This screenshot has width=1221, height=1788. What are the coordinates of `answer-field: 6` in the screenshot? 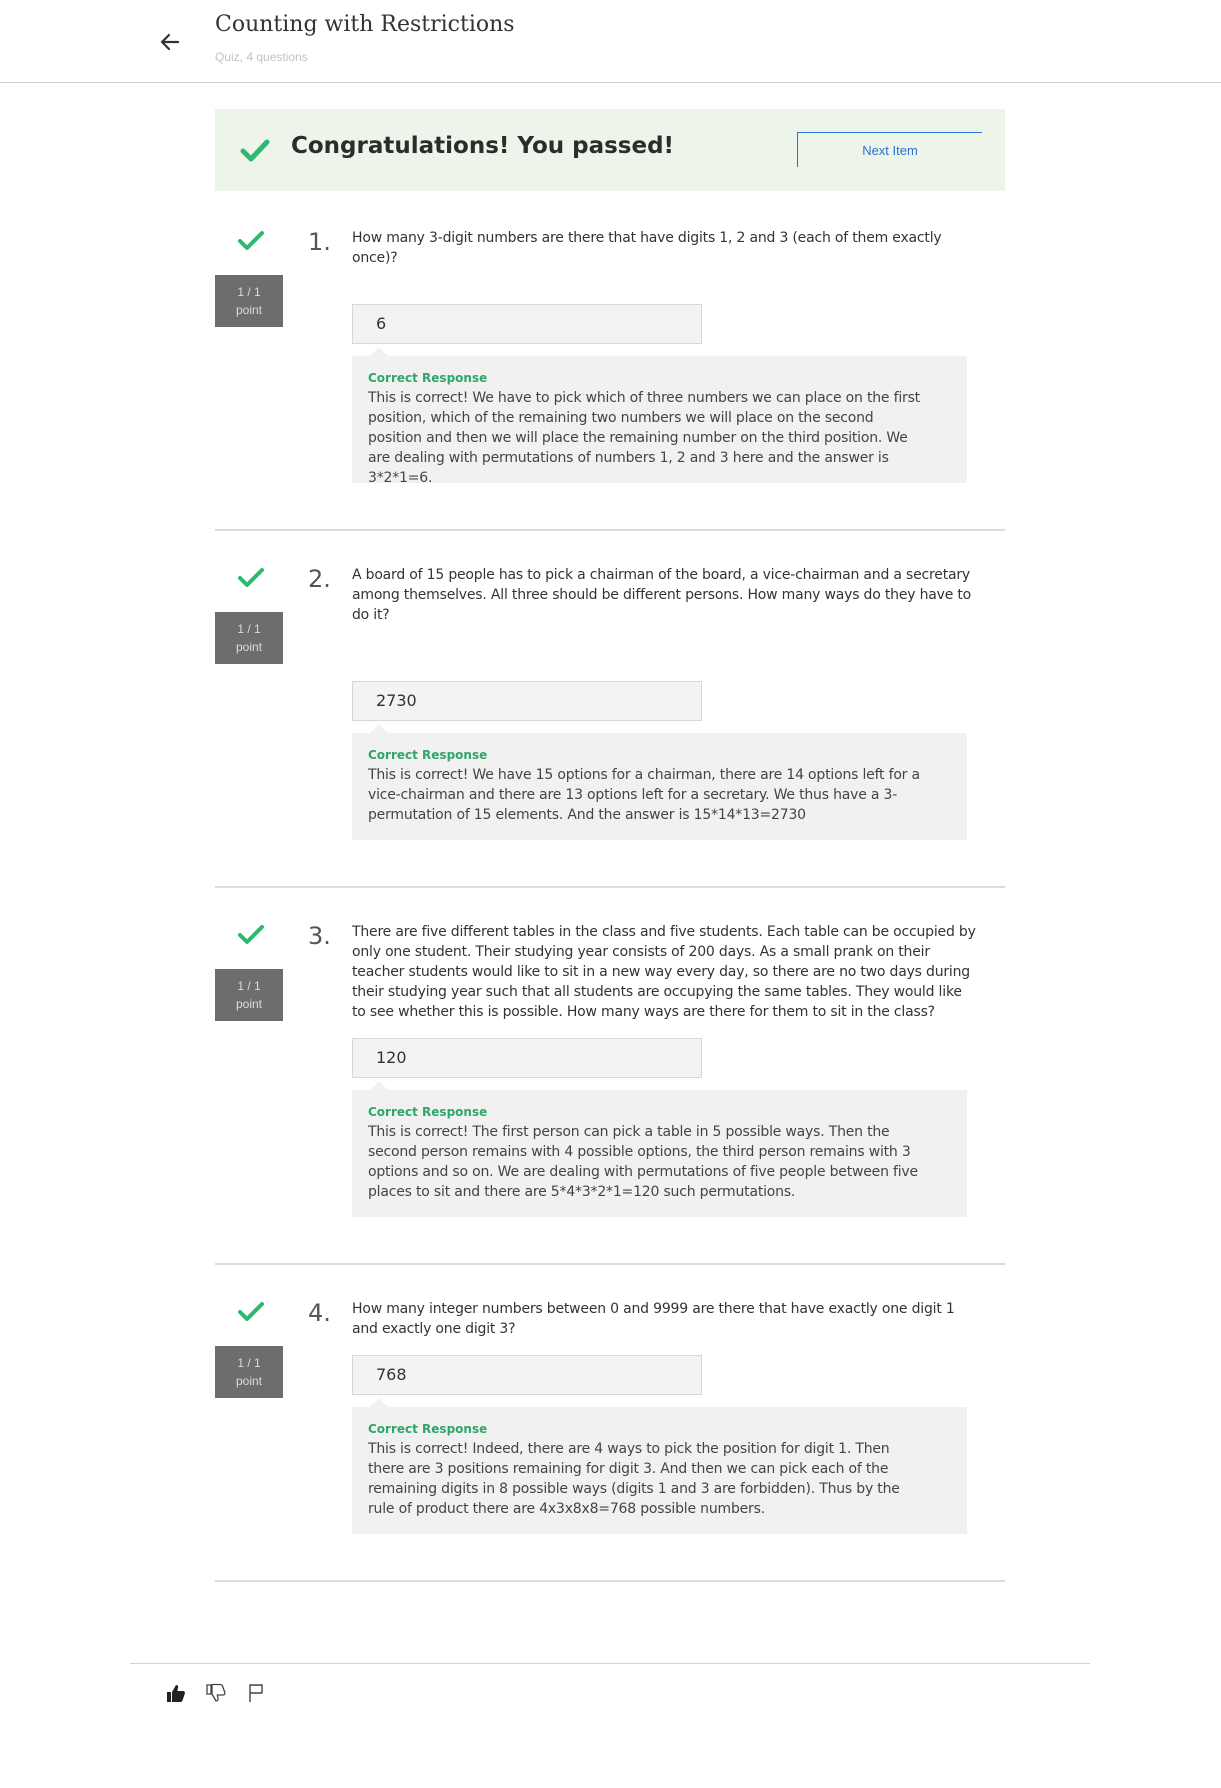 It's located at (527, 324).